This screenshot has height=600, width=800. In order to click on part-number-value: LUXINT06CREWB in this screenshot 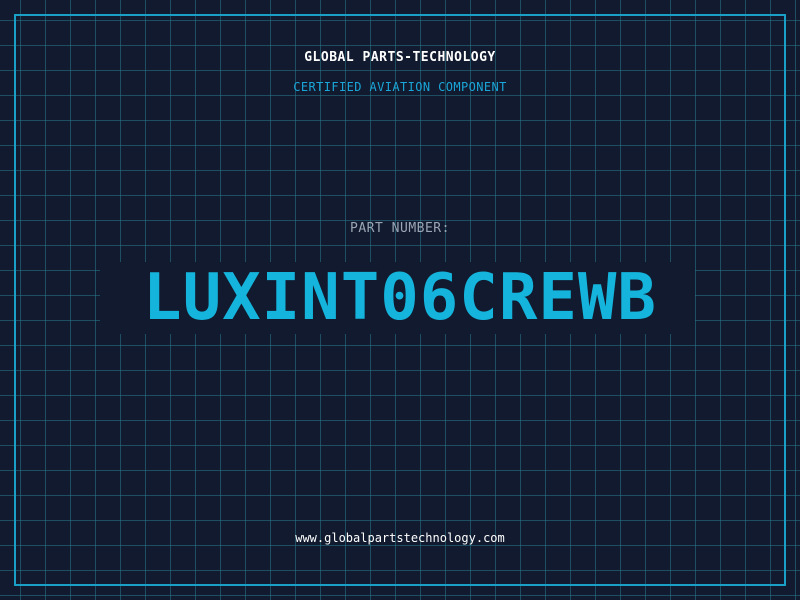, I will do `click(400, 298)`.